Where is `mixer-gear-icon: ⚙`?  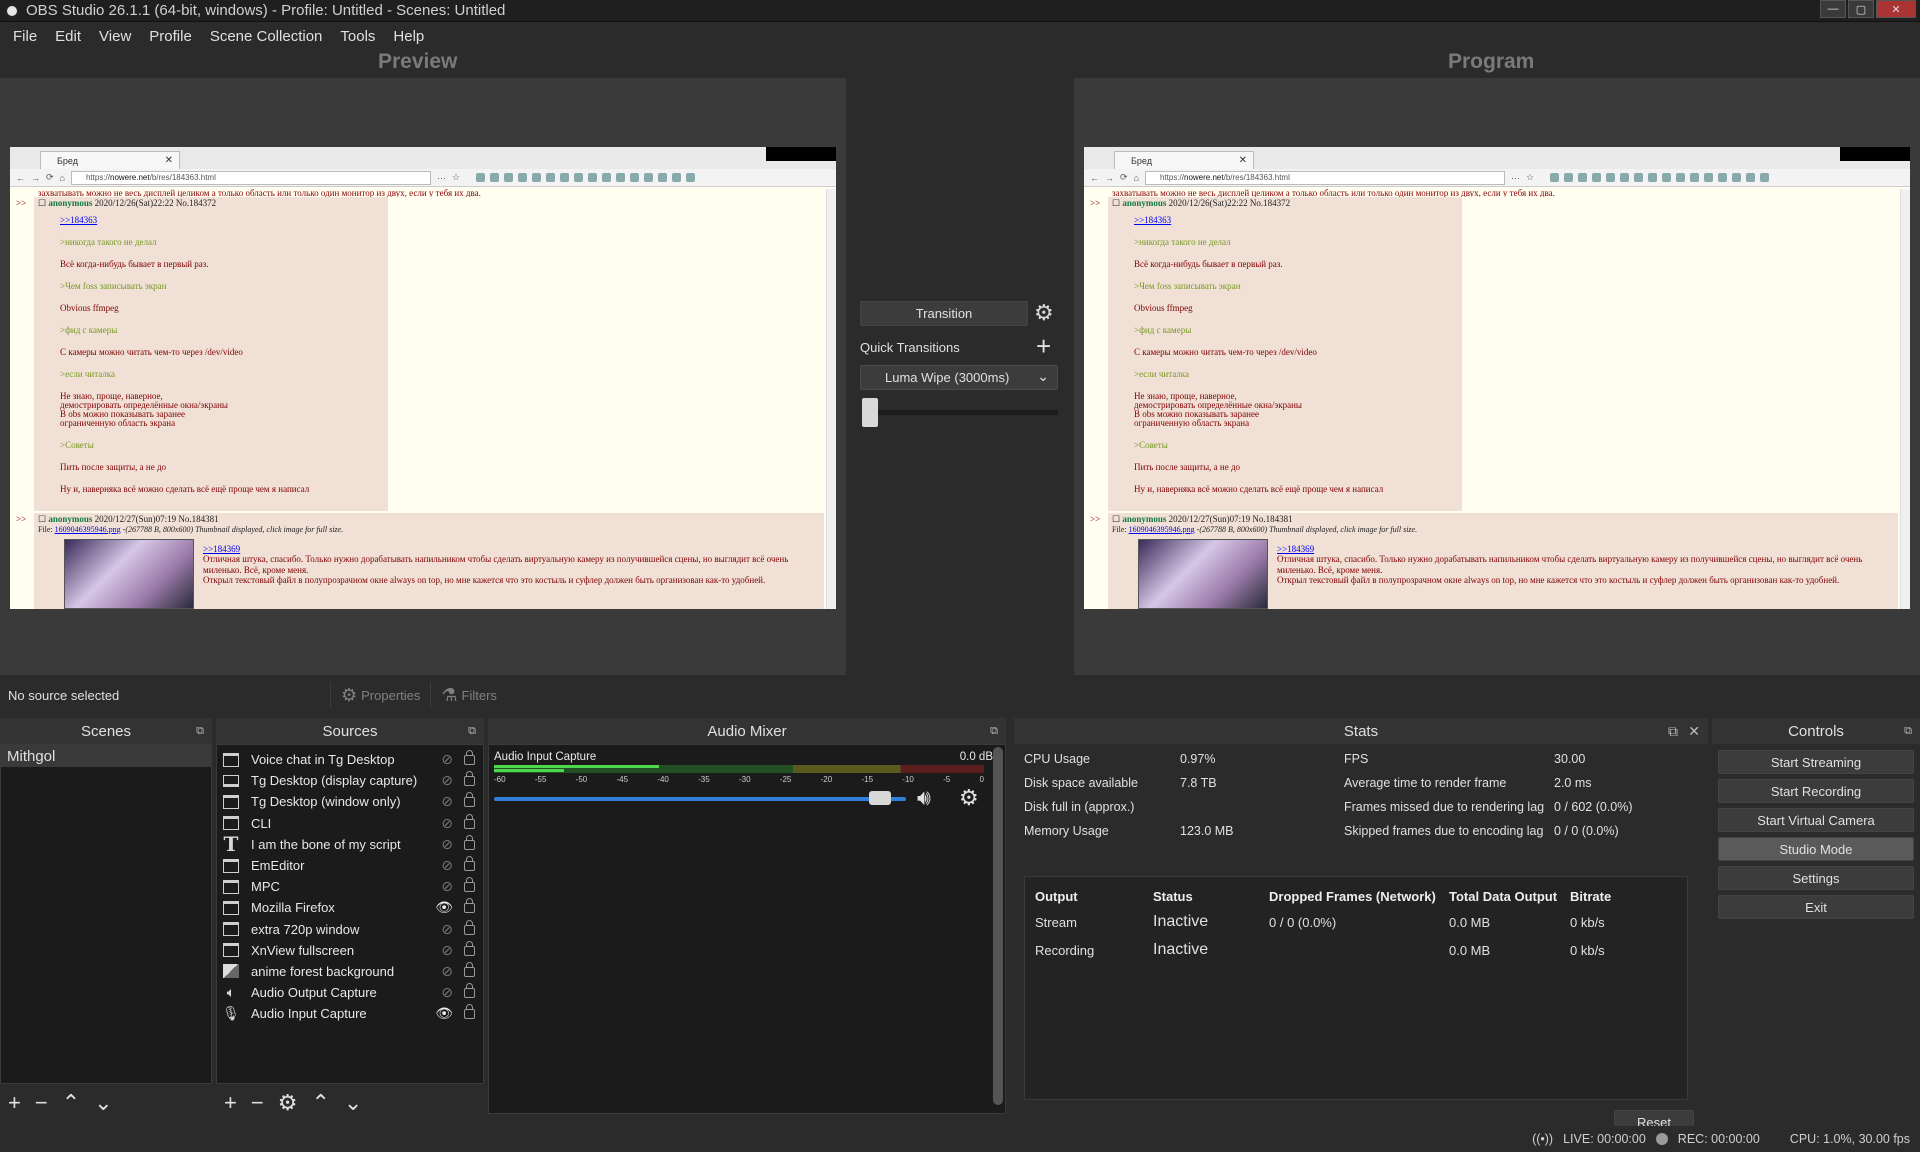
mixer-gear-icon: ⚙ is located at coordinates (969, 798).